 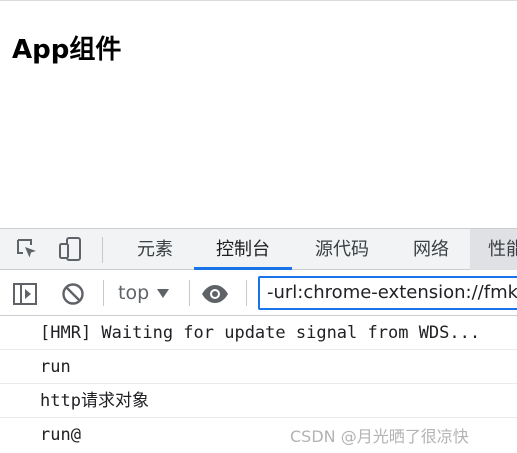 What do you see at coordinates (431, 249) in the screenshot?
I see `tab-network: 网络` at bounding box center [431, 249].